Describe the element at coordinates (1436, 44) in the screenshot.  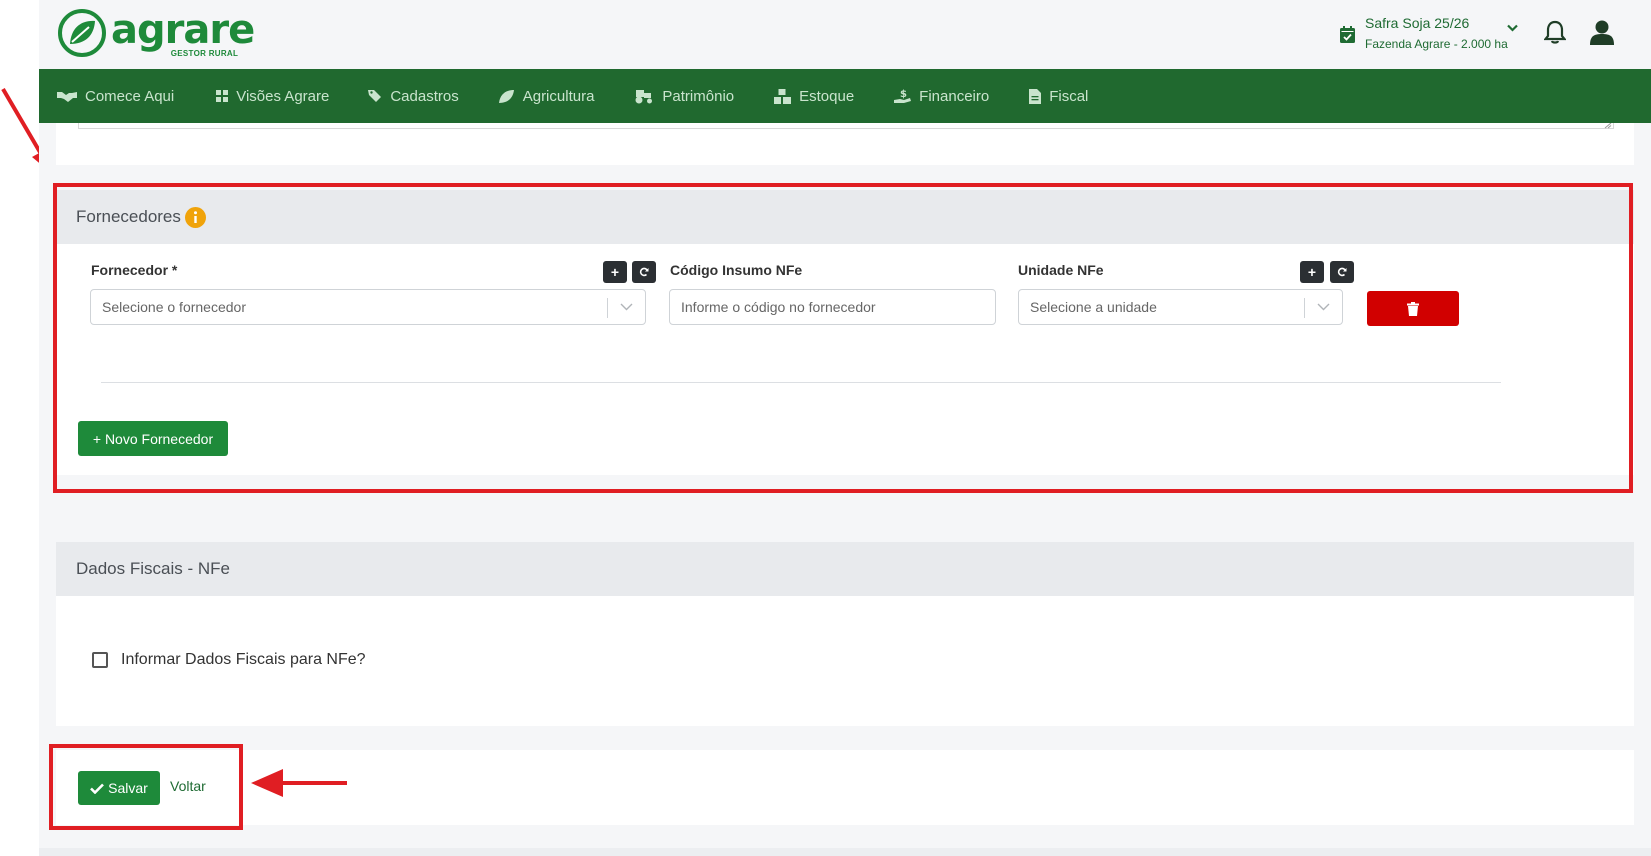
I see `season-farm: Fazenda Agrare - 2.000 ha` at that location.